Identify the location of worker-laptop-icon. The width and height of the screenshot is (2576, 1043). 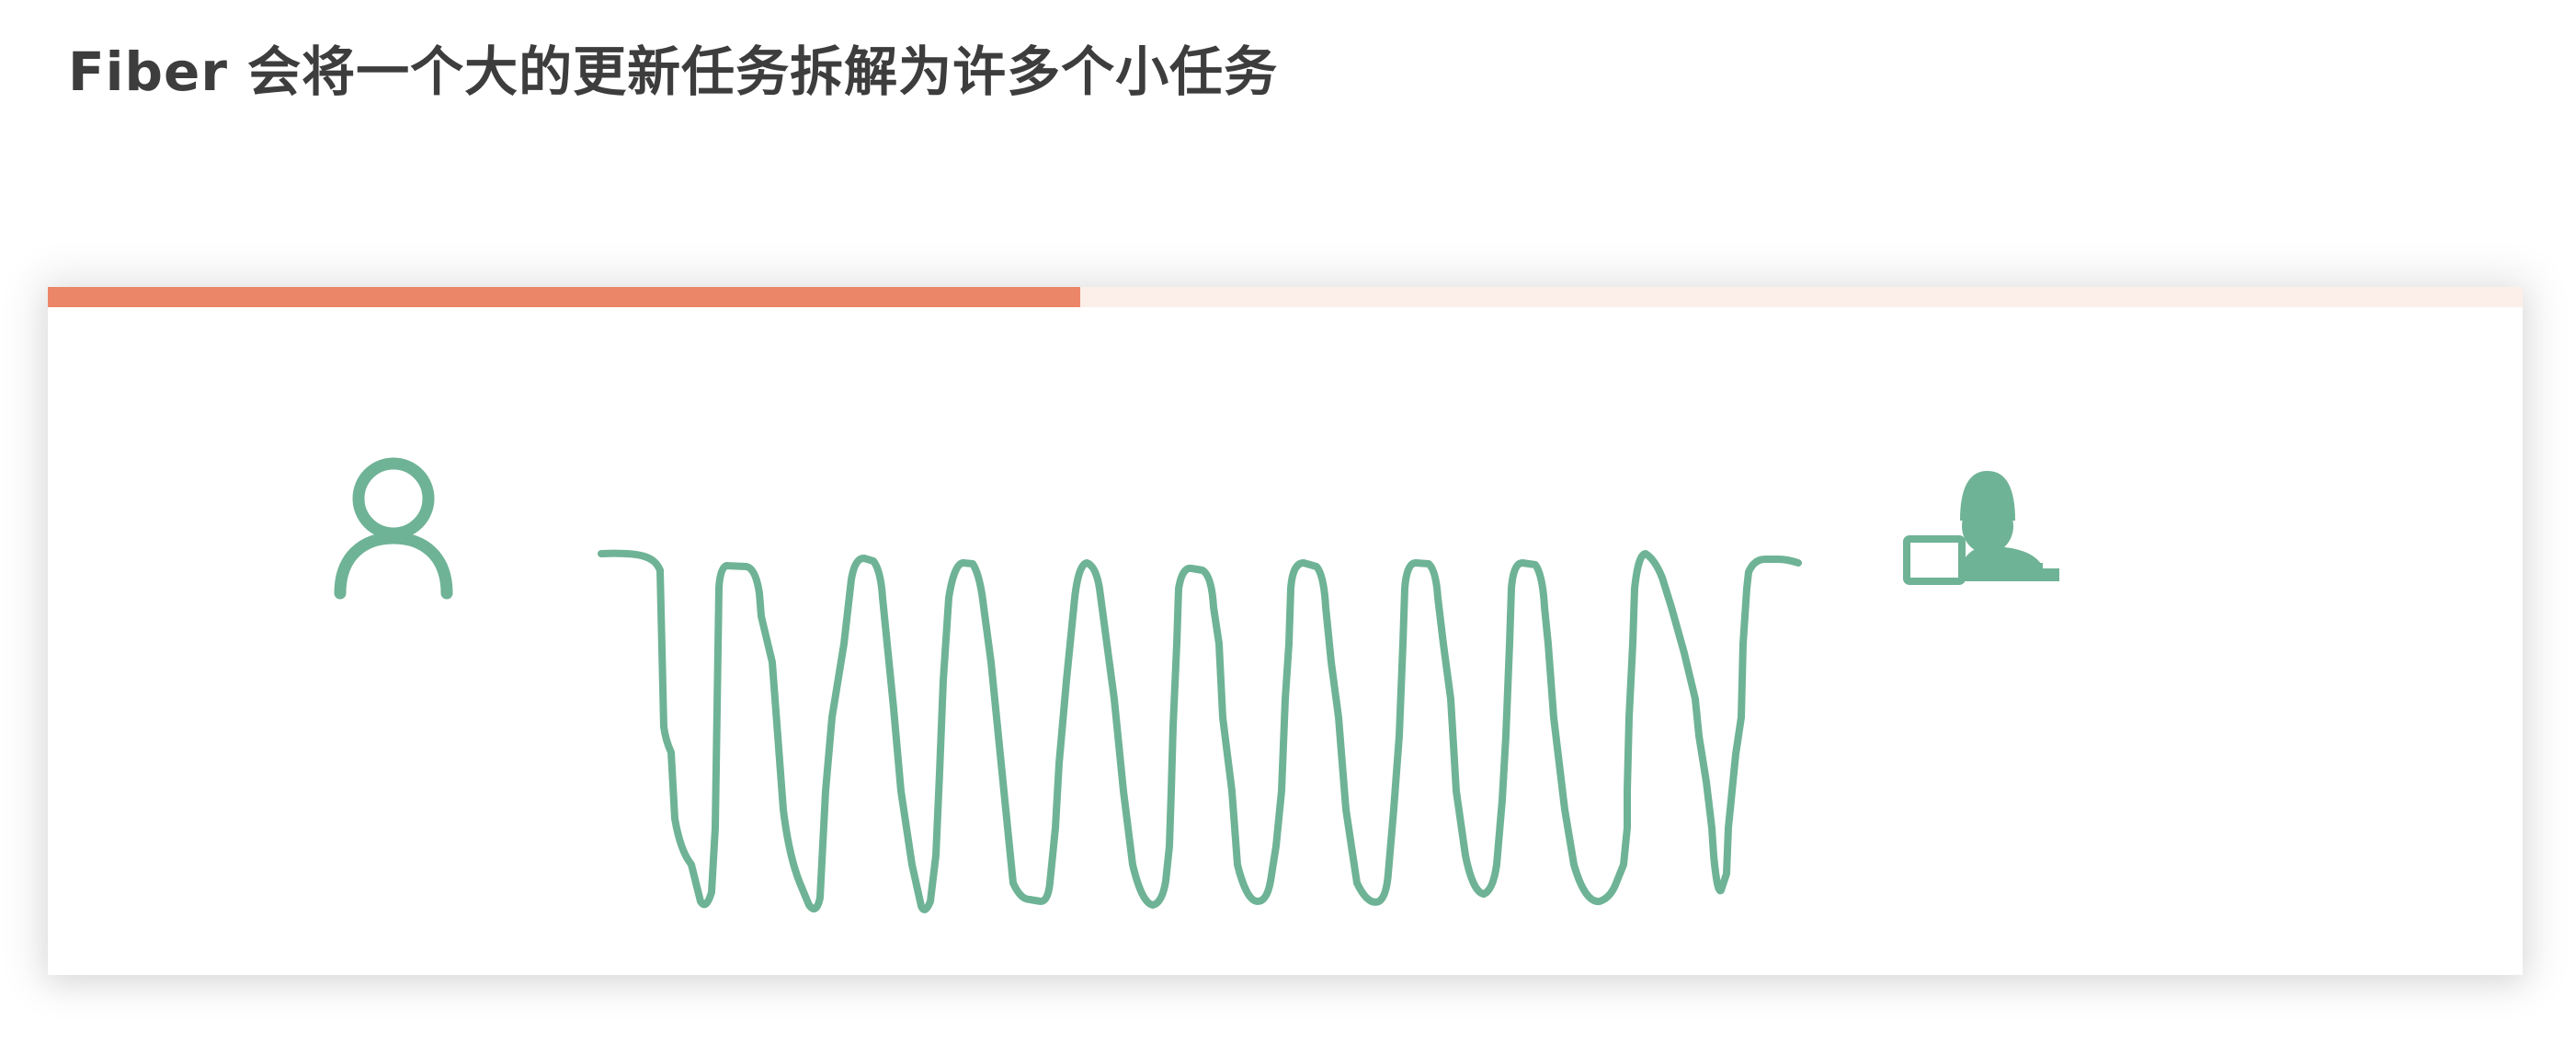
(1981, 528).